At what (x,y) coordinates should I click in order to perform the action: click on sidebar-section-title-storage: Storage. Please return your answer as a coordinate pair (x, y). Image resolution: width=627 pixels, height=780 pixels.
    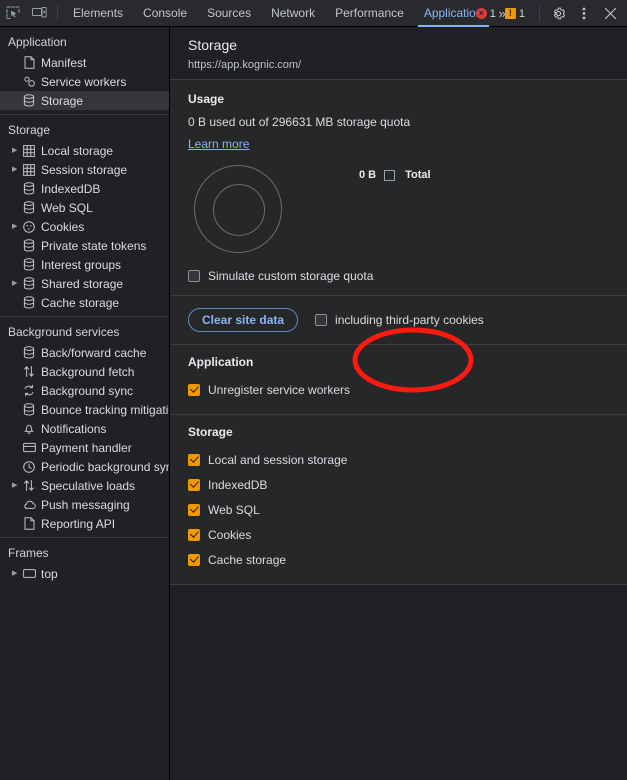
    Looking at the image, I should click on (29, 130).